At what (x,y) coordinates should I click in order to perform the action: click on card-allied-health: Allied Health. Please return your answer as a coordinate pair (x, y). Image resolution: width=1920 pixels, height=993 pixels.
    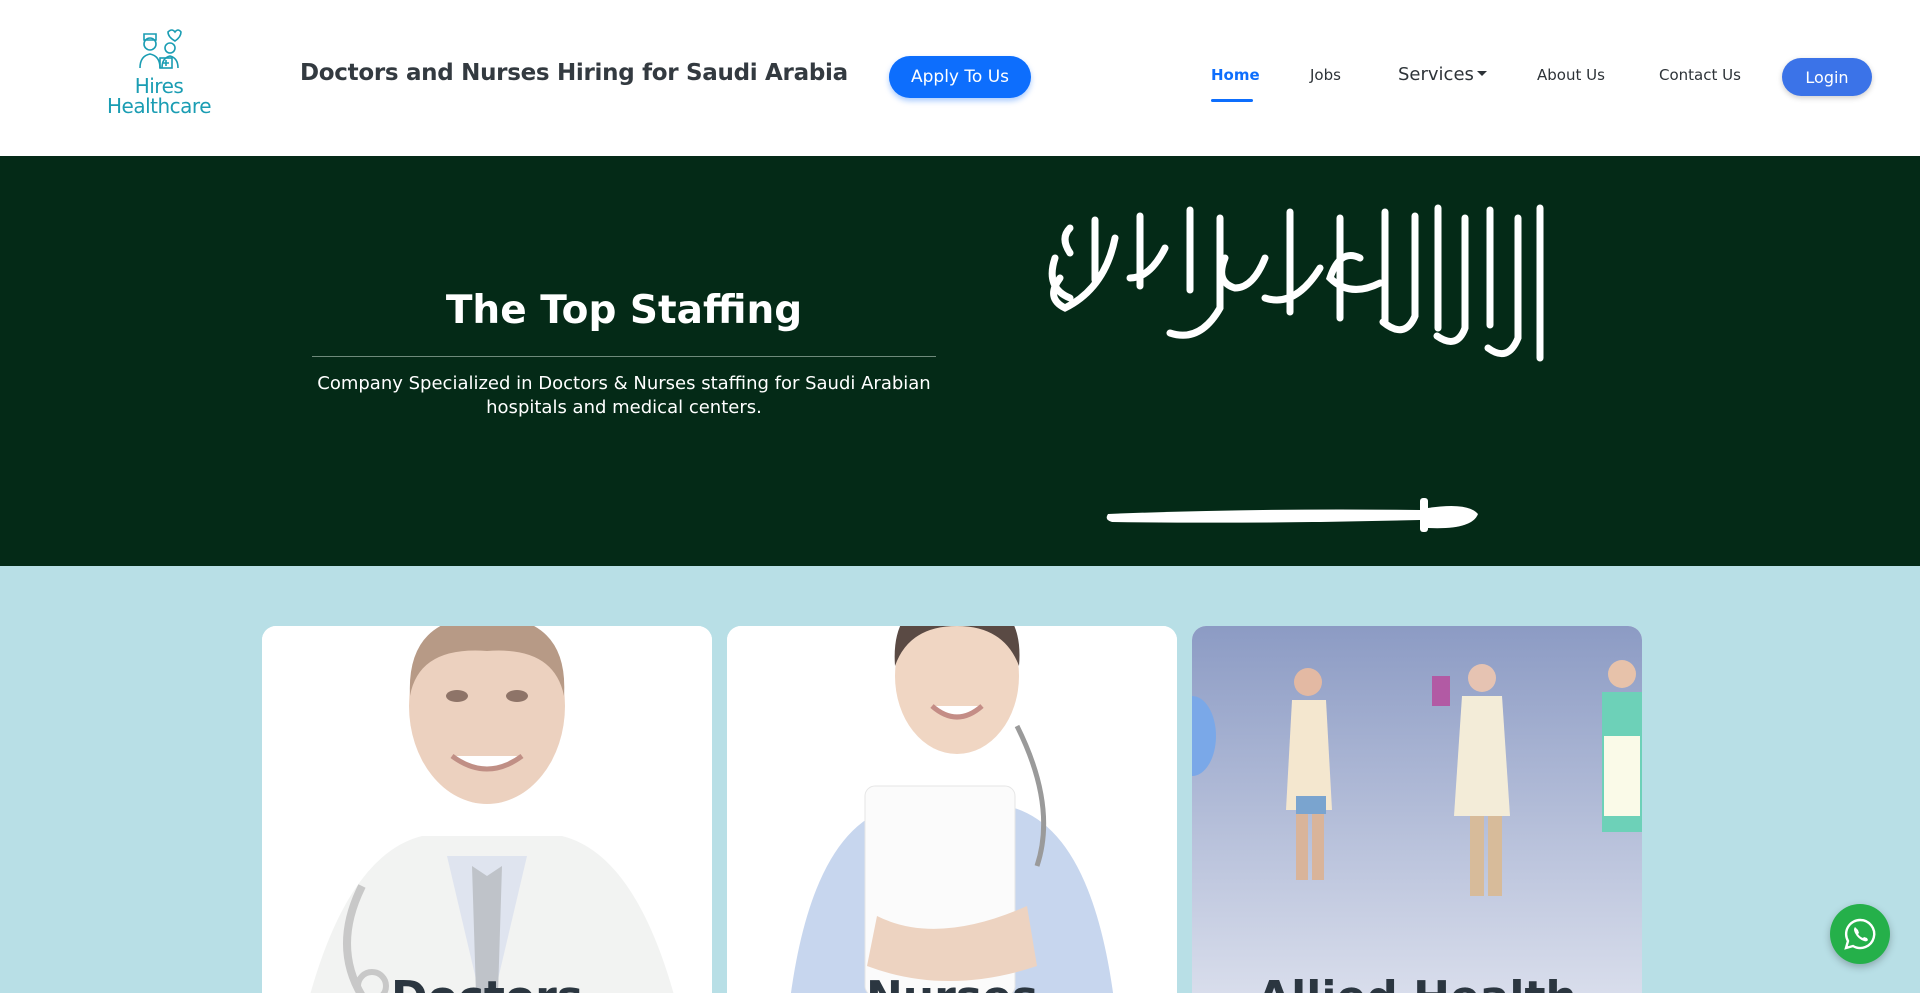
    Looking at the image, I should click on (1417, 809).